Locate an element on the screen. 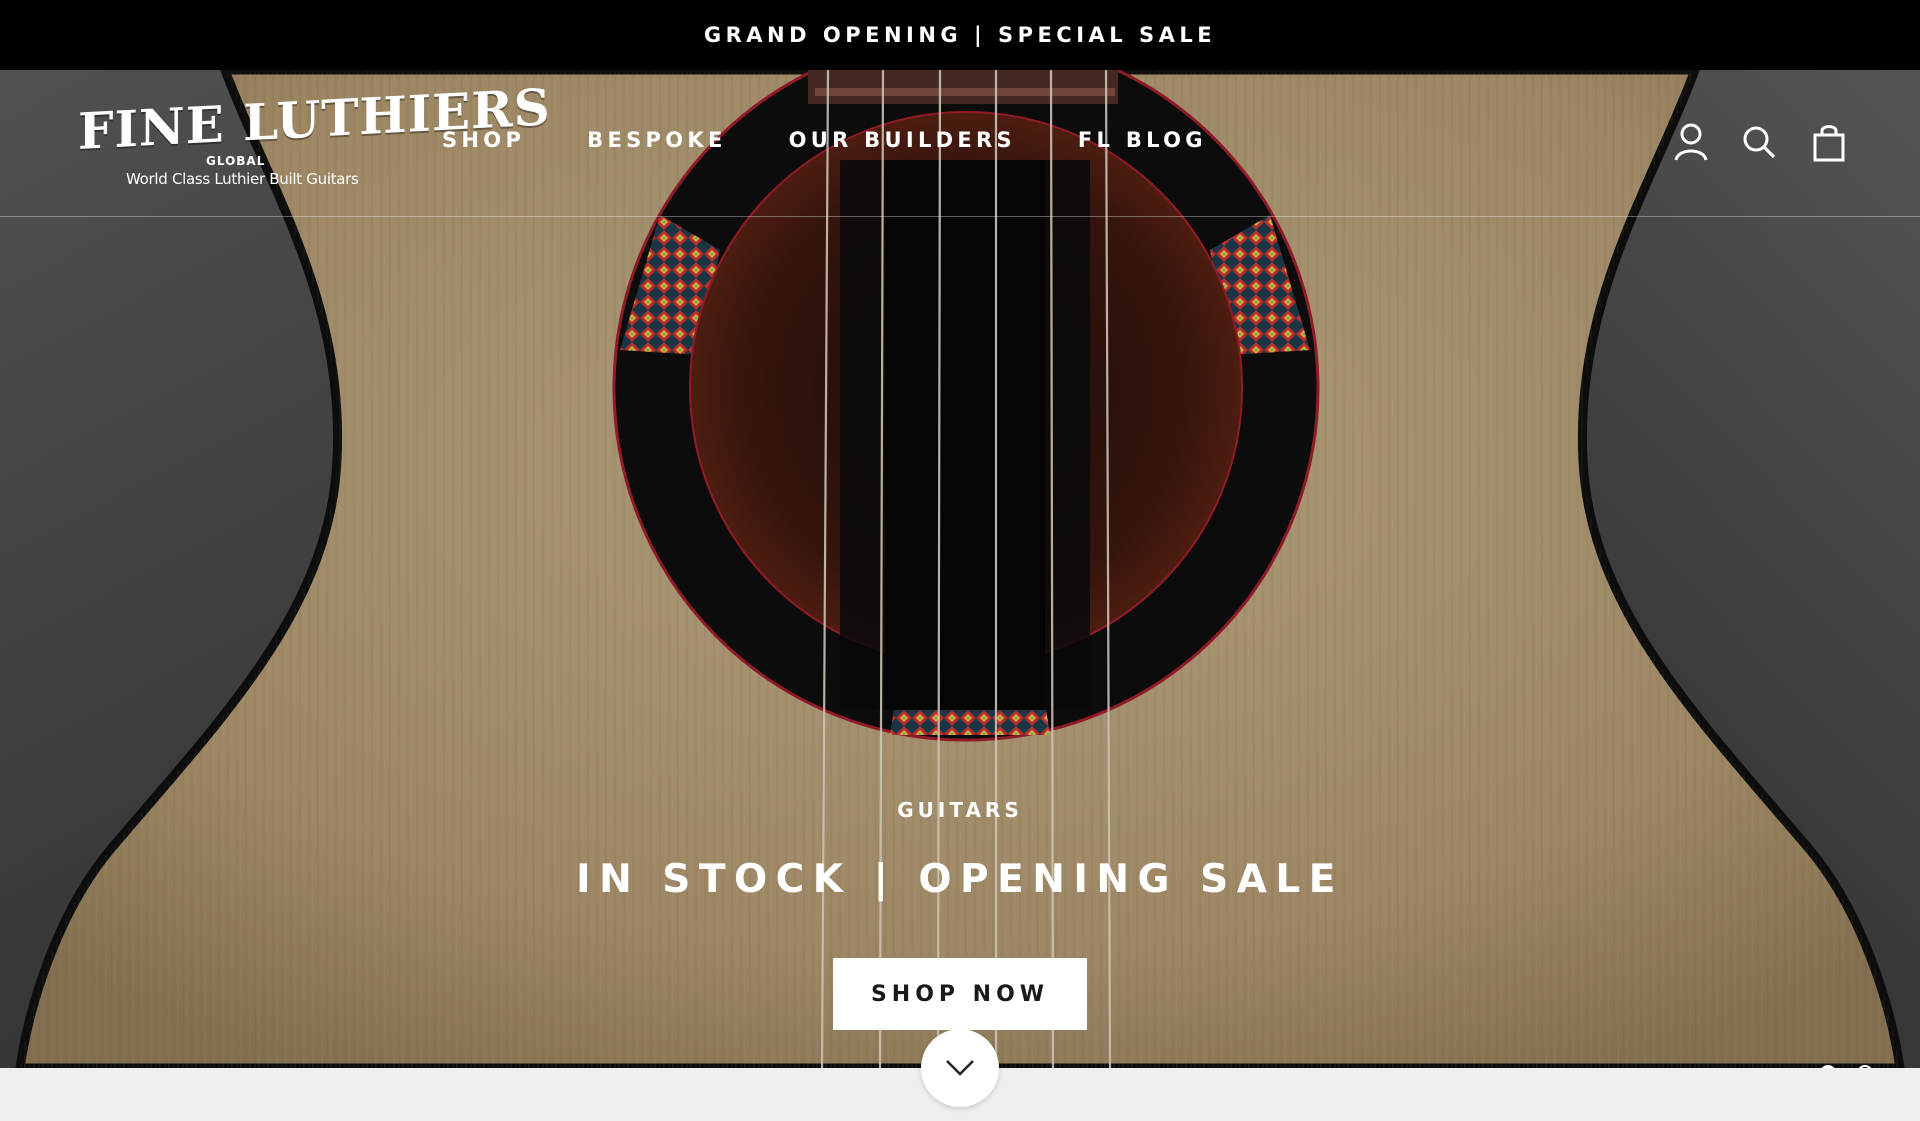  nav-item-fl-blog: FL BLOG is located at coordinates (1142, 140).